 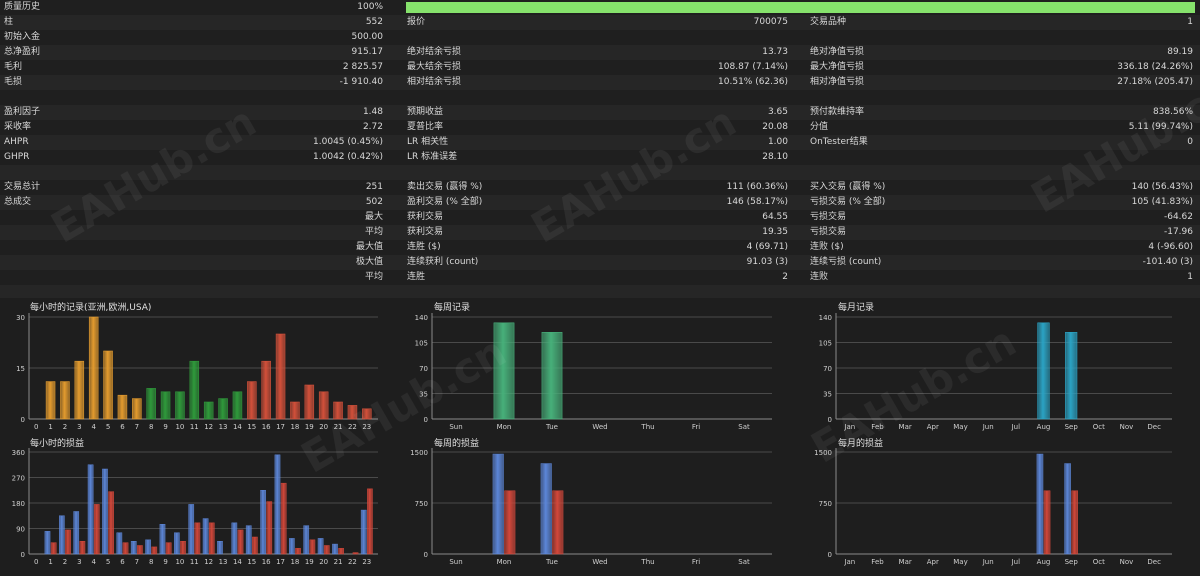 I want to click on x-tick-label: Aug, so click(x=1044, y=427).